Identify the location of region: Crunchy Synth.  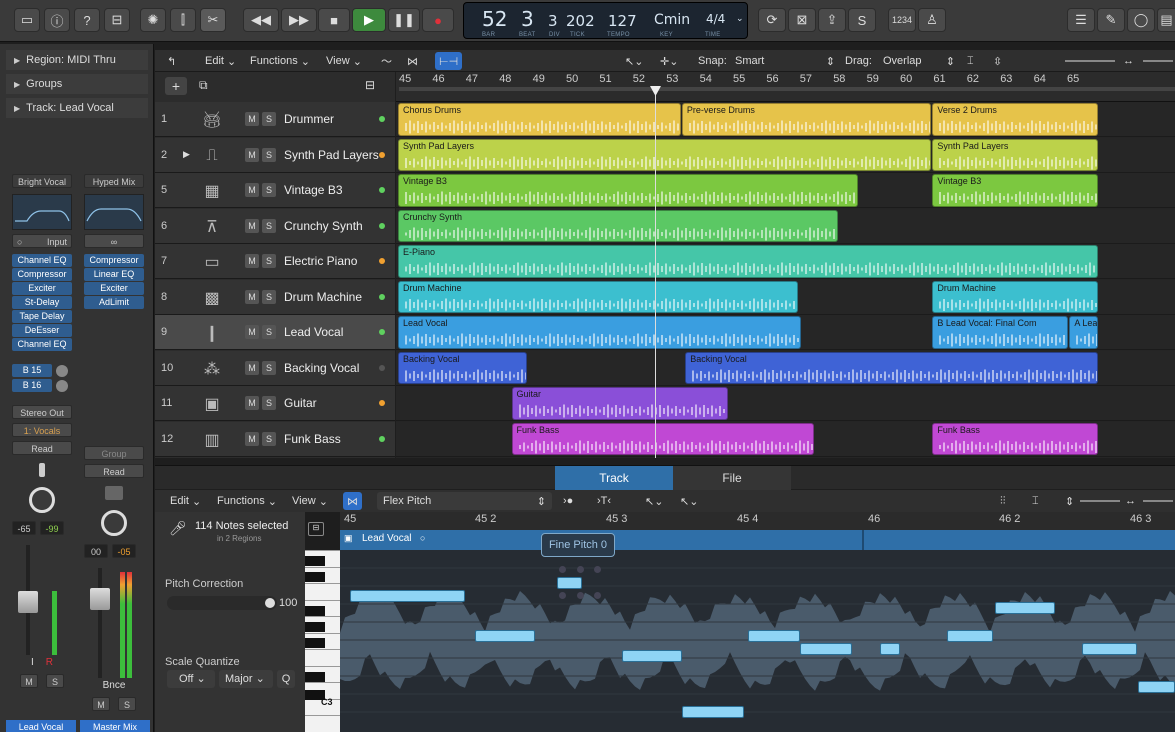
(618, 225).